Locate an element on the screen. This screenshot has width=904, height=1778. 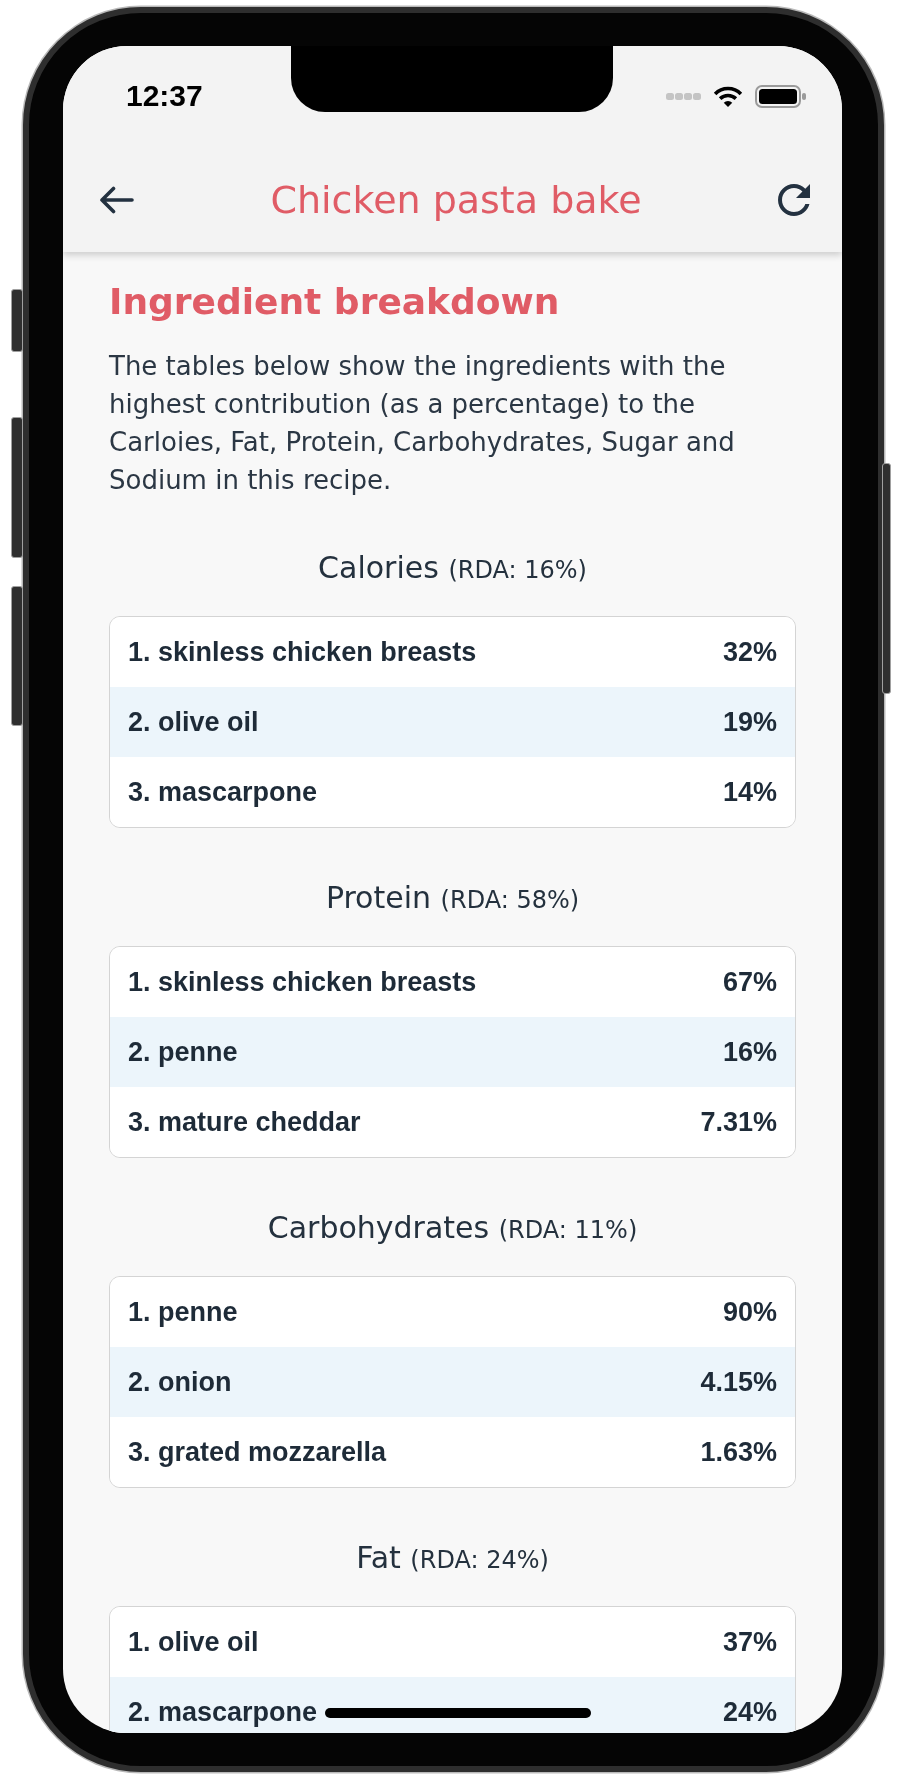
percentage-value: 90% is located at coordinates (749, 1312).